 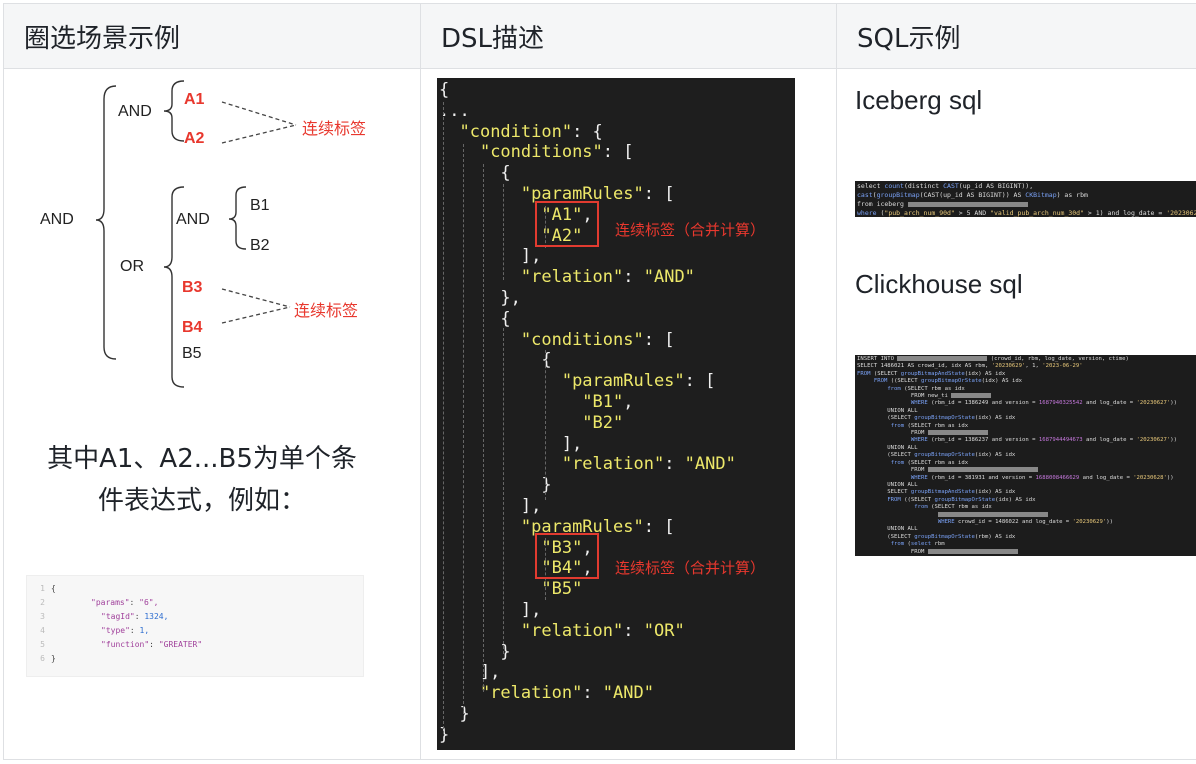 What do you see at coordinates (42, 644) in the screenshot?
I see `snippet-line-no: 5` at bounding box center [42, 644].